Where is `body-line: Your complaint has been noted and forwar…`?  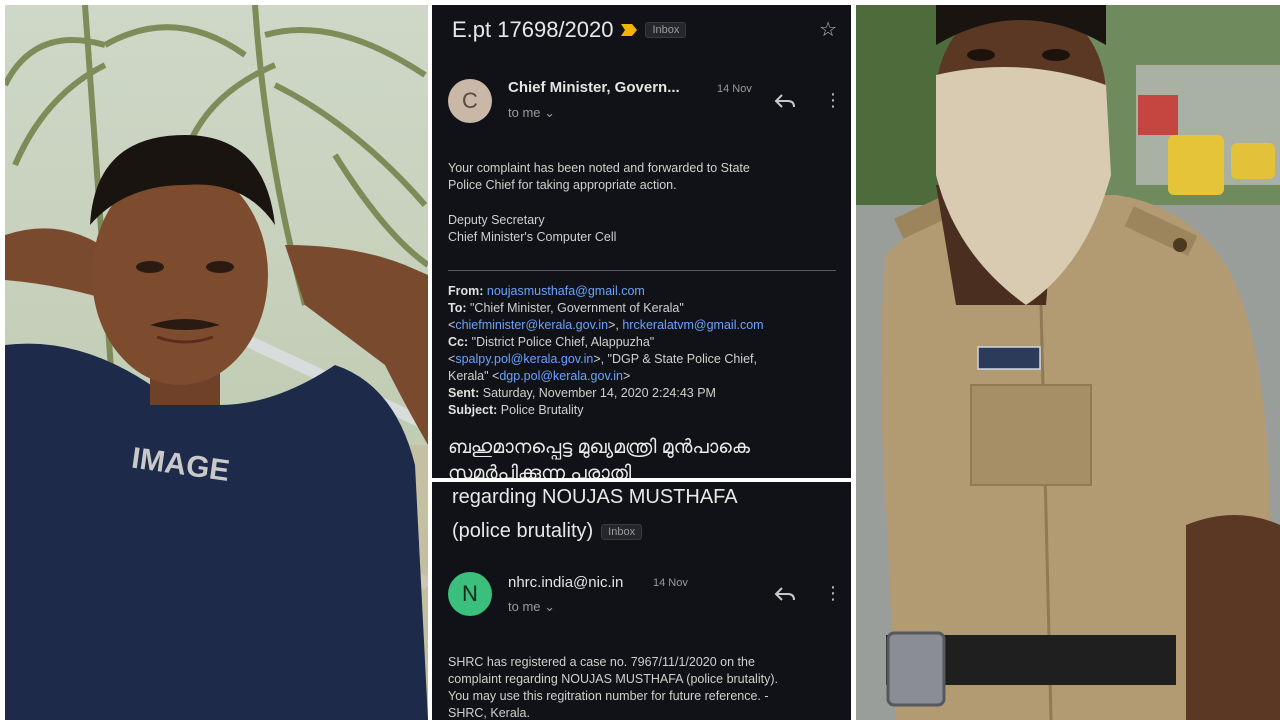 body-line: Your complaint has been noted and forwar… is located at coordinates (599, 168).